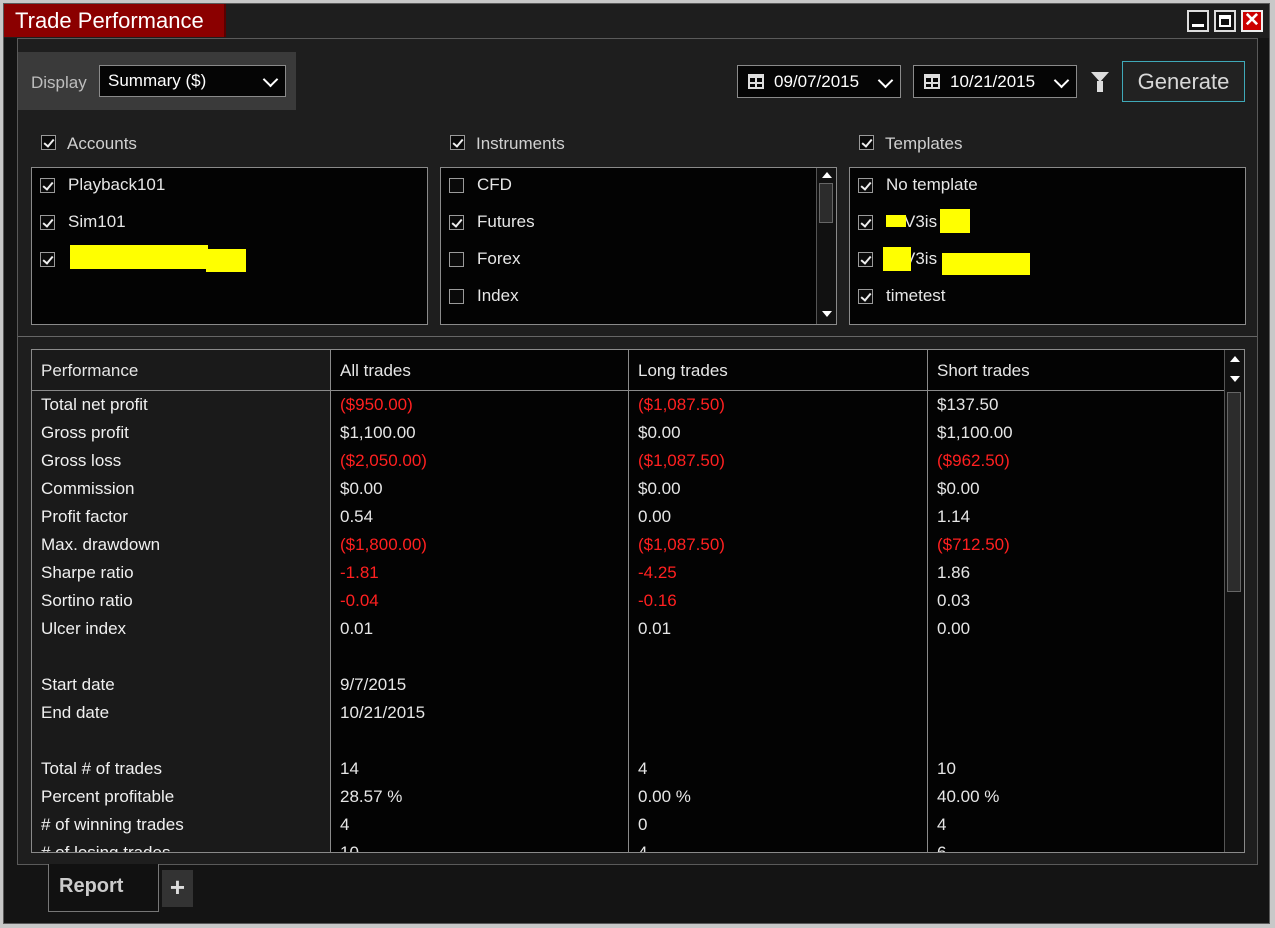  I want to click on from-date-picker: 09/07/2015, so click(819, 81).